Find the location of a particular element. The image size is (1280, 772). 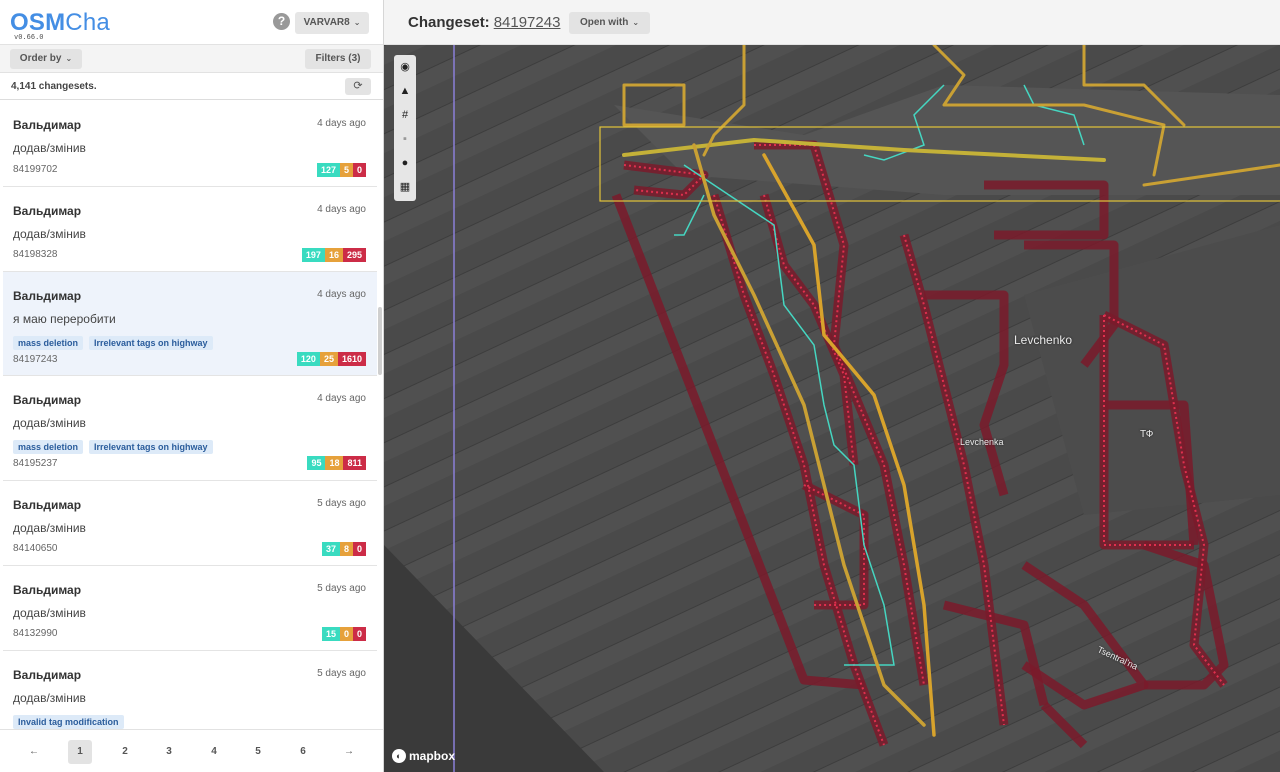

filters-button: Filters (3) is located at coordinates (338, 59).